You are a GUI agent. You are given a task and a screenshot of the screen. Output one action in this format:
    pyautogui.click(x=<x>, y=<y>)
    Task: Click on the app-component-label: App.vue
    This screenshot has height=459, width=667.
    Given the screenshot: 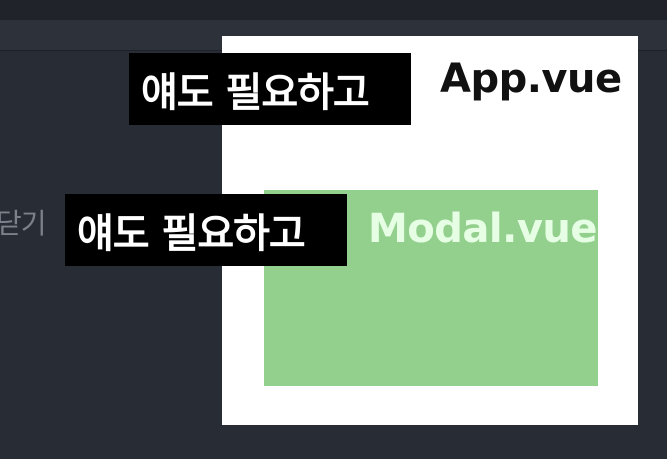 What is the action you would take?
    pyautogui.click(x=531, y=79)
    